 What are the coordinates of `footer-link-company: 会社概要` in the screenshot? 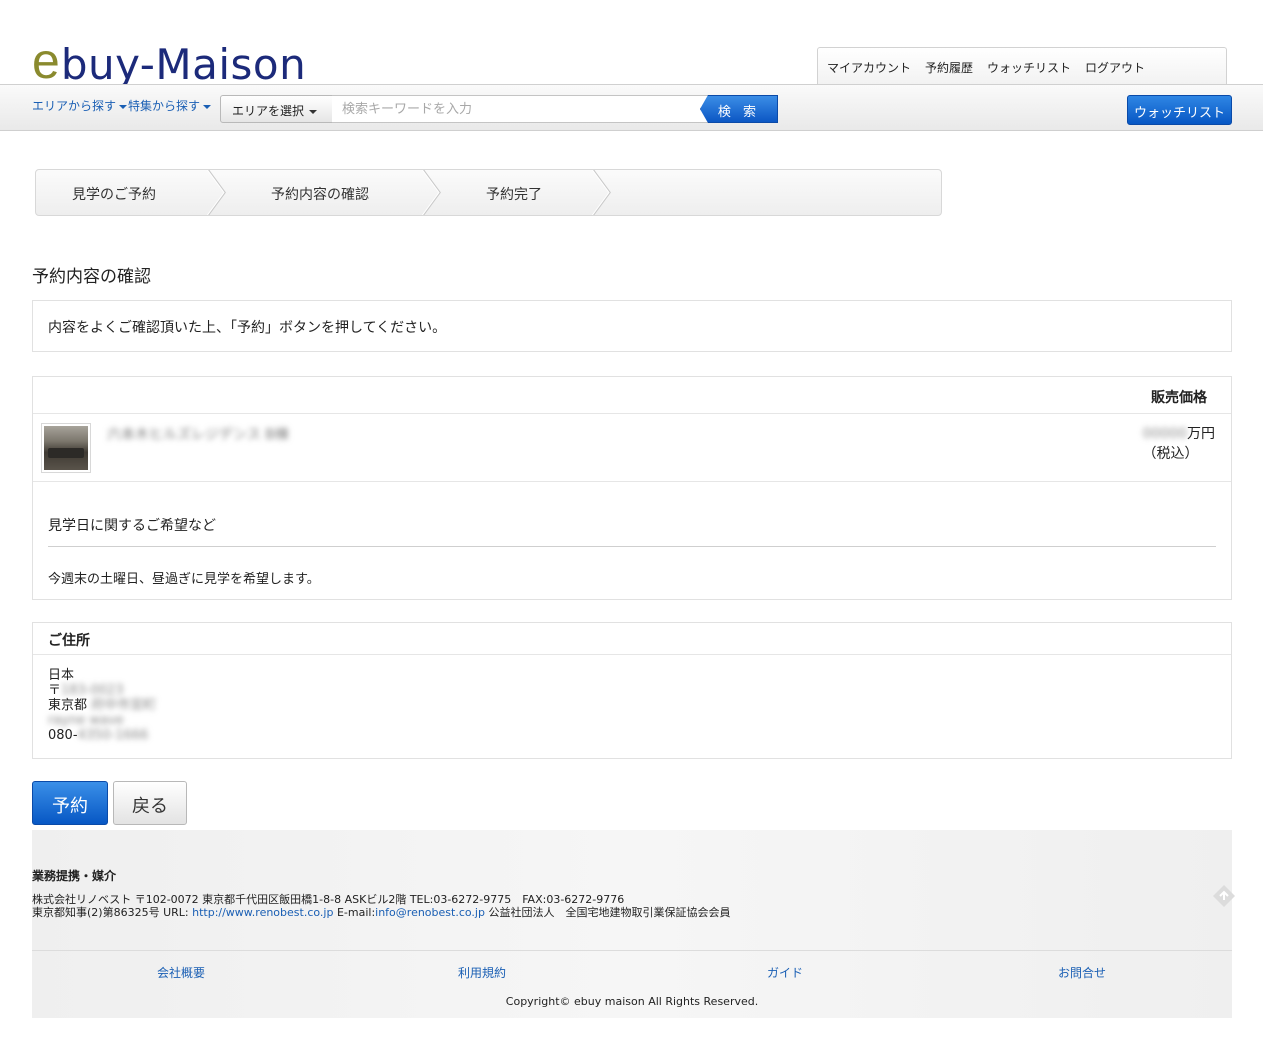 It's located at (181, 972).